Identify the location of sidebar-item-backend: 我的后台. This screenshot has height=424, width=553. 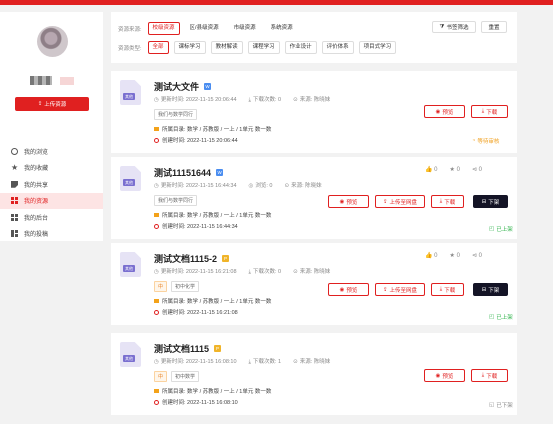
(51, 217).